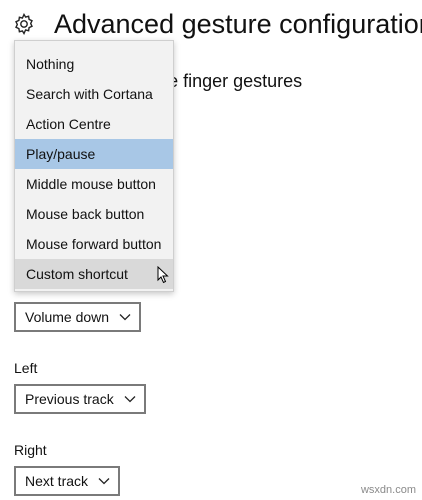 This screenshot has height=500, width=422. I want to click on menu-item-search-with-cortana: Search with Cortana, so click(94, 94).